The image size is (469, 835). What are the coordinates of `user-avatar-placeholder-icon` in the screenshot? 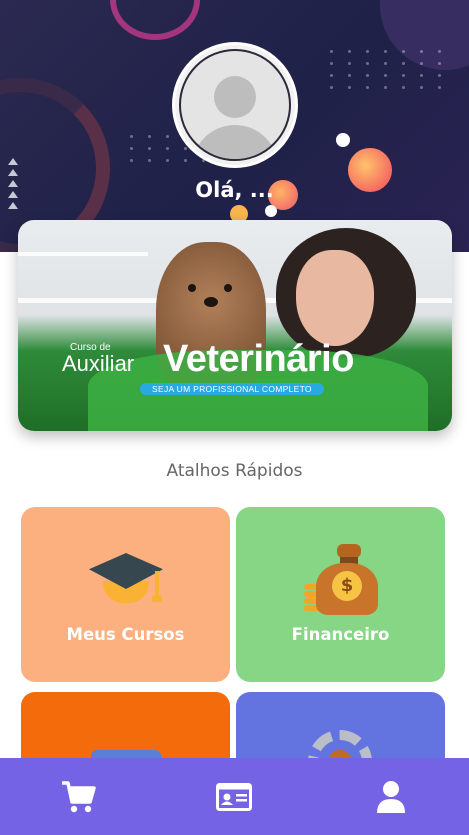 It's located at (235, 105).